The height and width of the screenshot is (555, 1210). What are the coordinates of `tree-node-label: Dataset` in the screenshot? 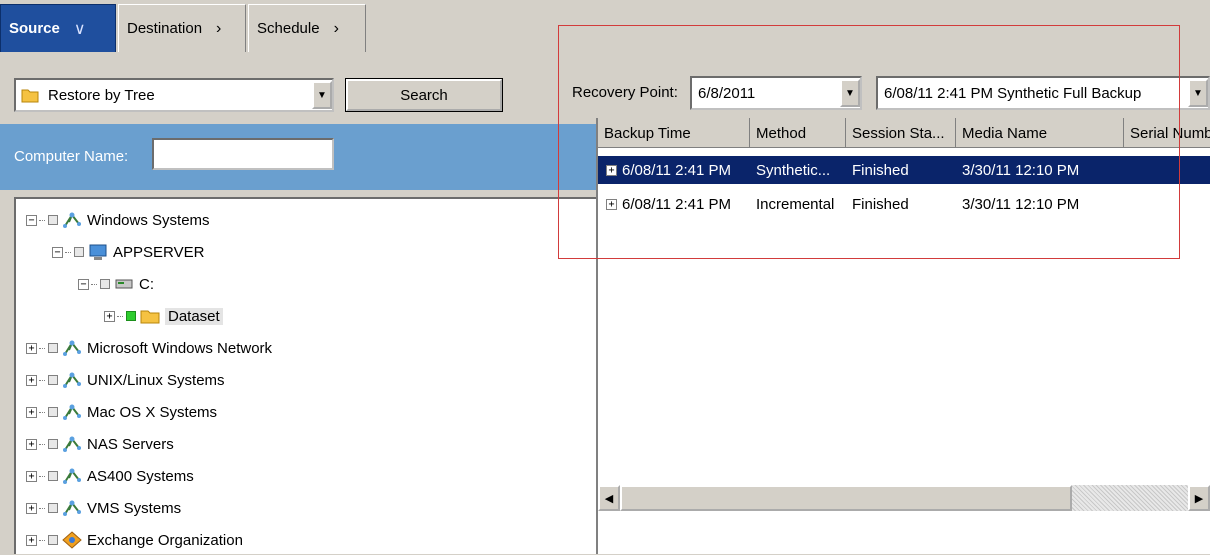 It's located at (194, 316).